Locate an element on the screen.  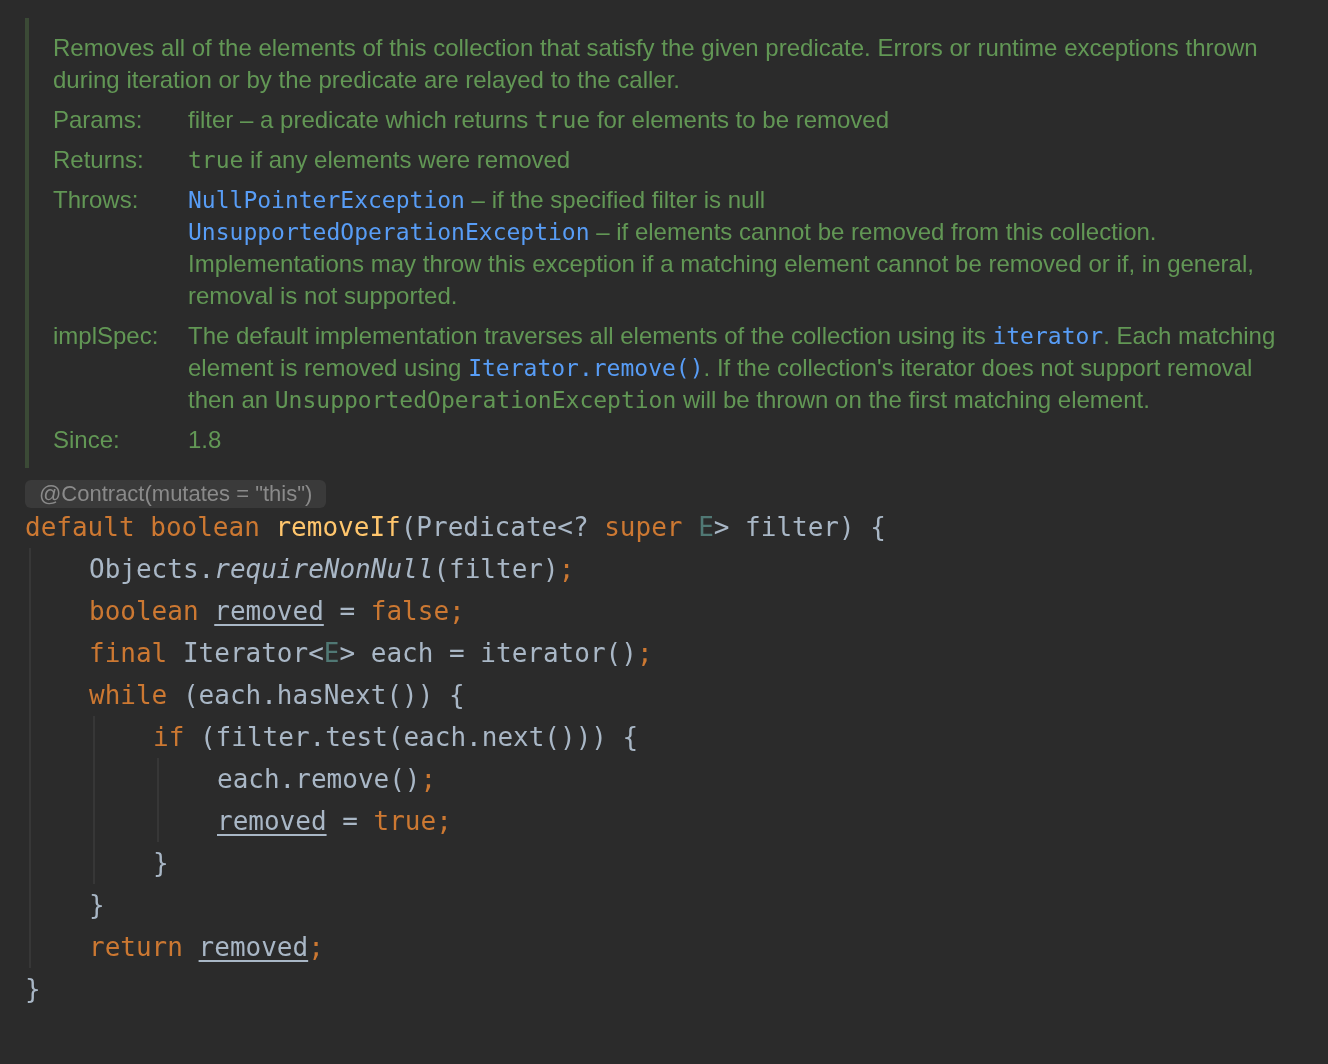
code-line: while (each.hasNext()) { is located at coordinates (277, 695).